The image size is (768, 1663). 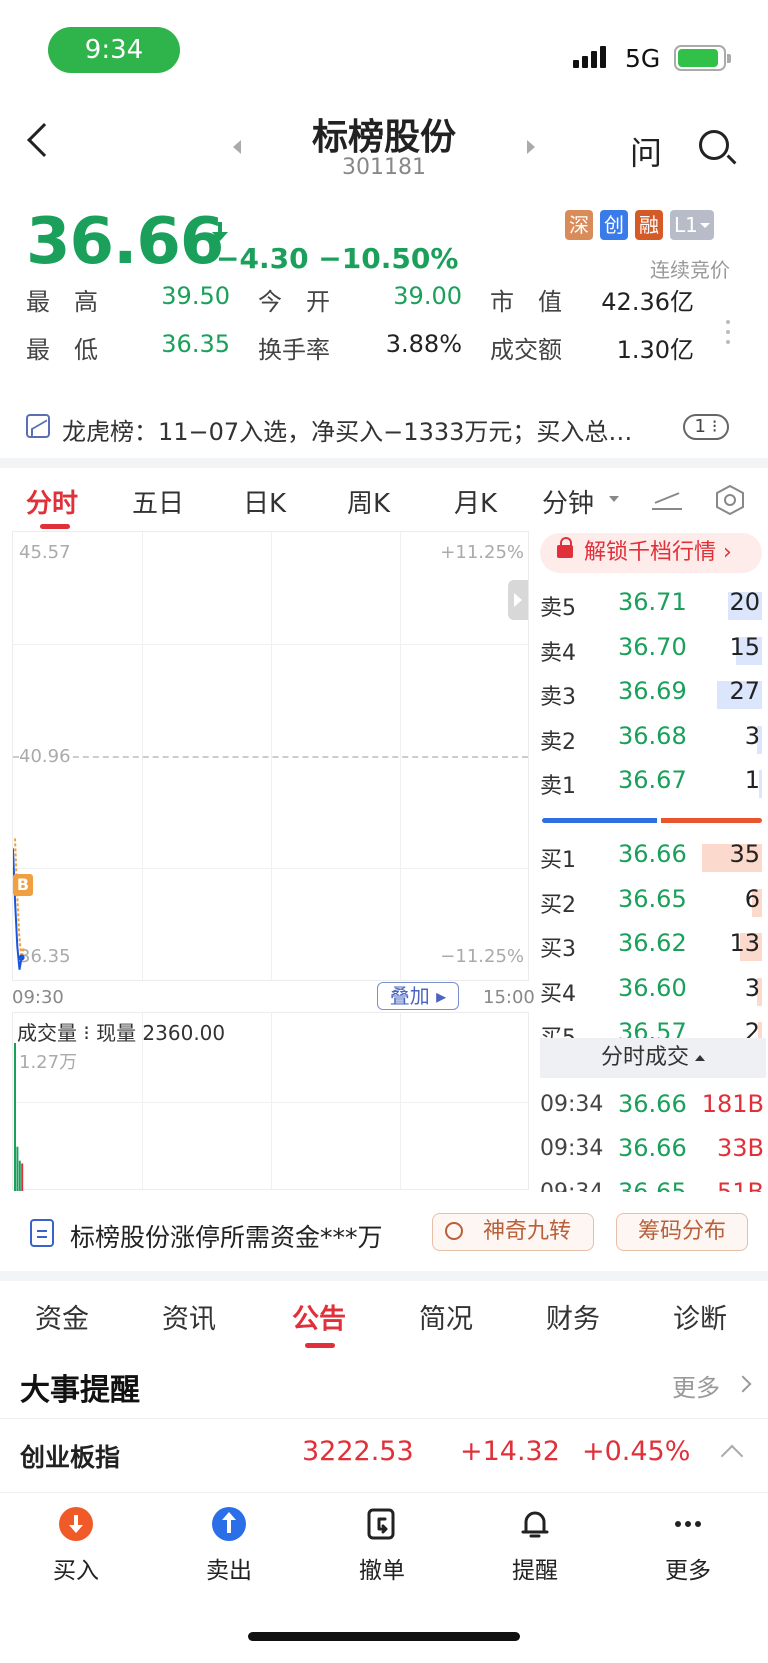 What do you see at coordinates (189, 1316) in the screenshot?
I see `tab-news: 资讯` at bounding box center [189, 1316].